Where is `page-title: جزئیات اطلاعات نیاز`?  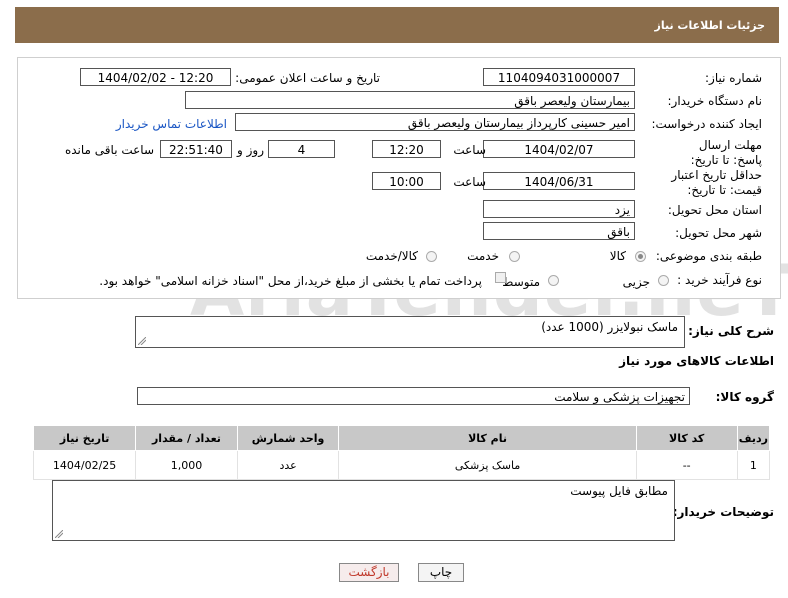
page-title: جزئیات اطلاعات نیاز is located at coordinates (710, 25).